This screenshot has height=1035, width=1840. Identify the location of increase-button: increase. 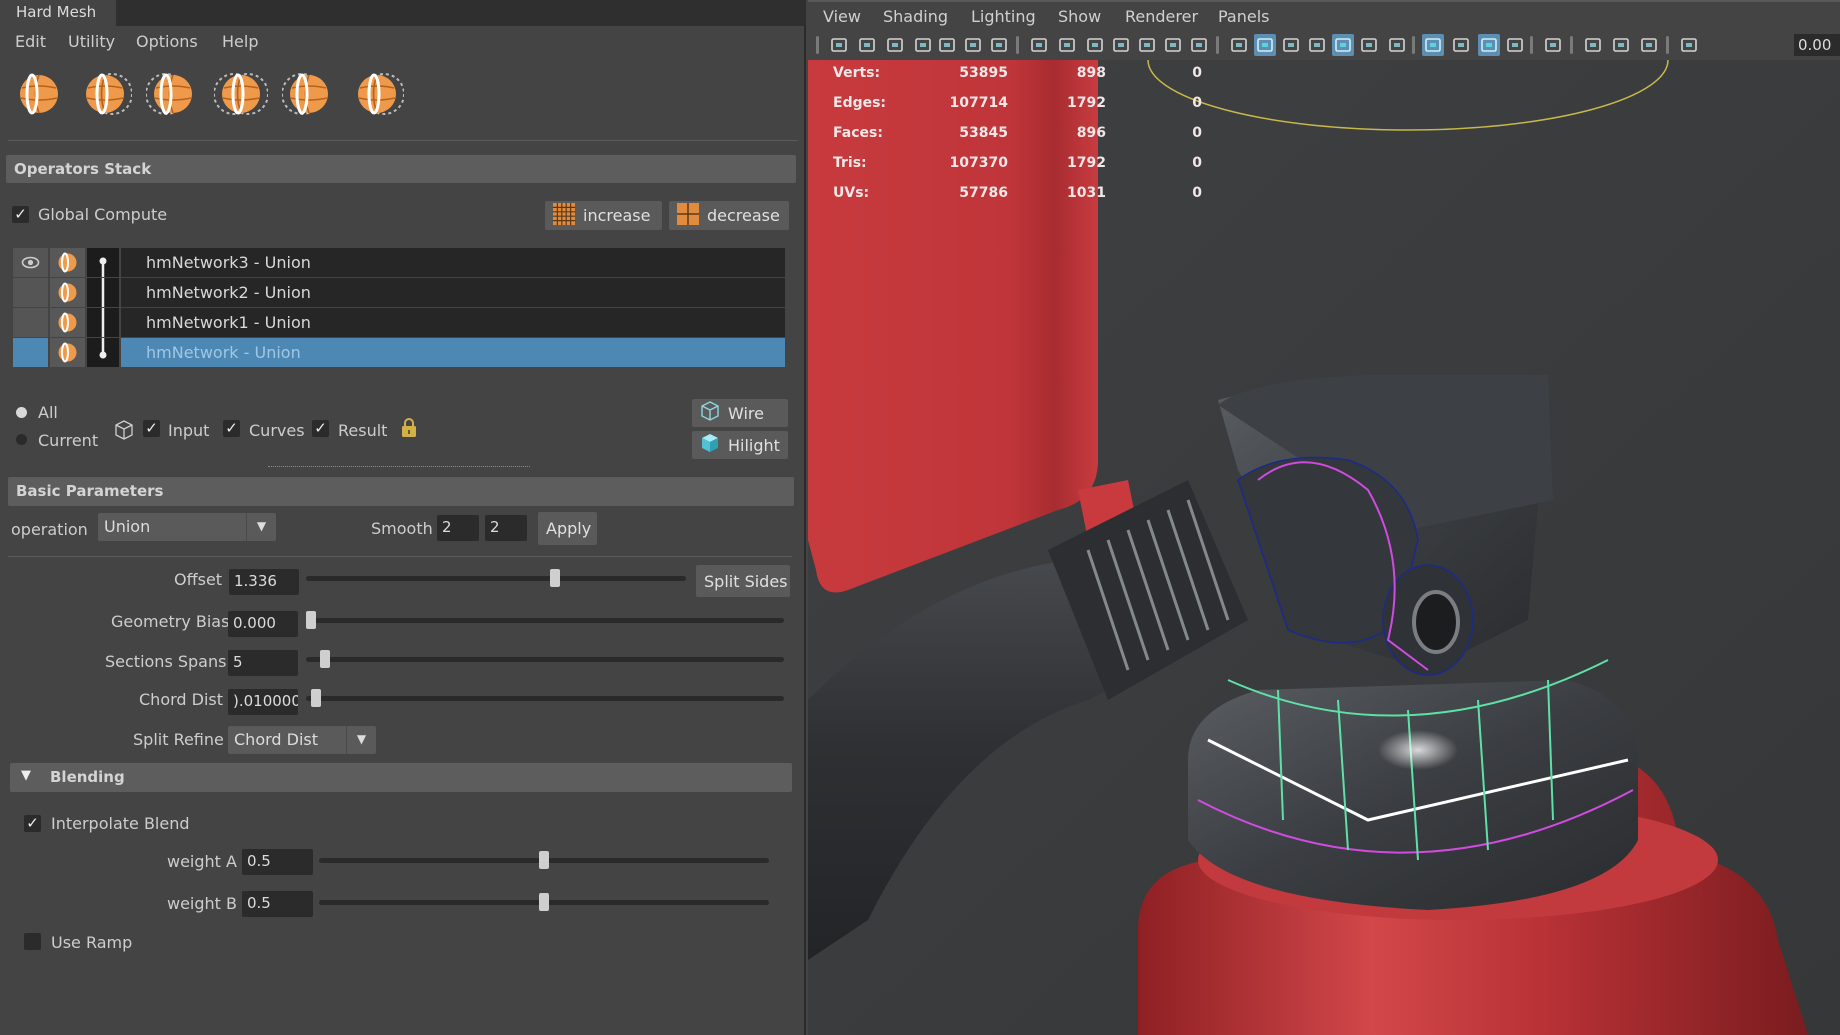
(603, 215).